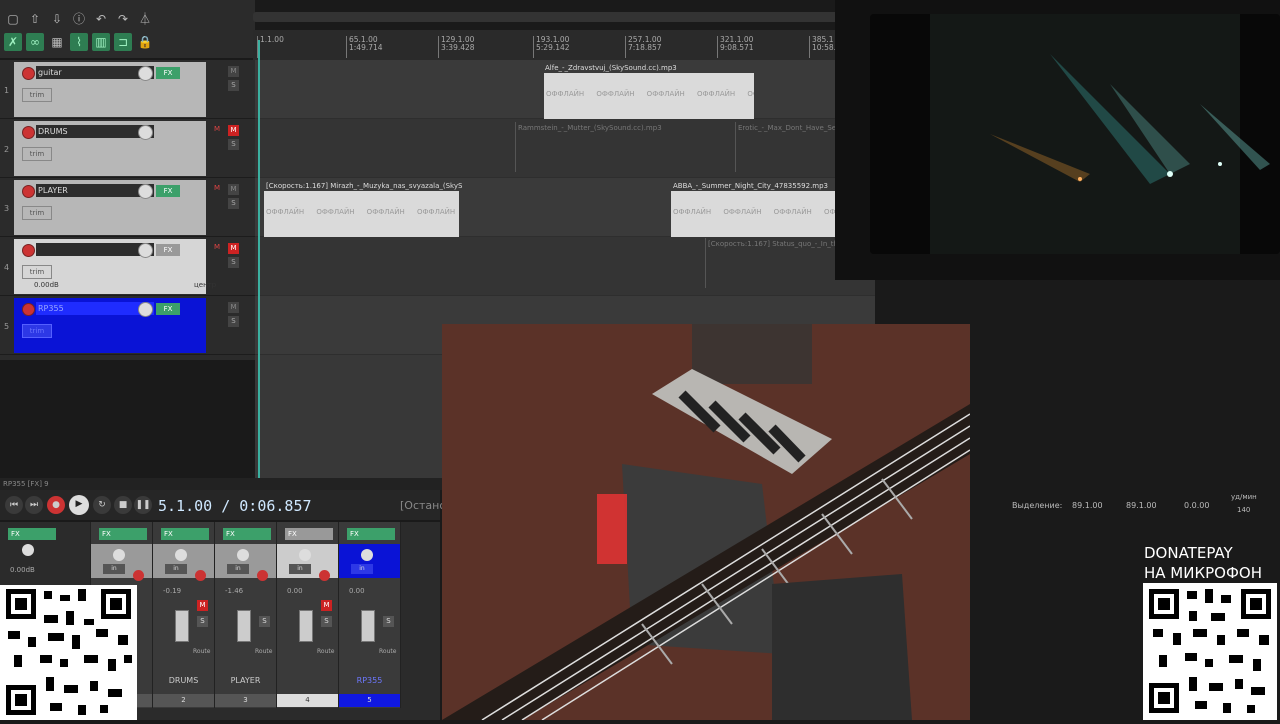 Image resolution: width=1280 pixels, height=724 pixels. Describe the element at coordinates (57, 19) in the screenshot. I see `save-project-icon: ⇩` at that location.